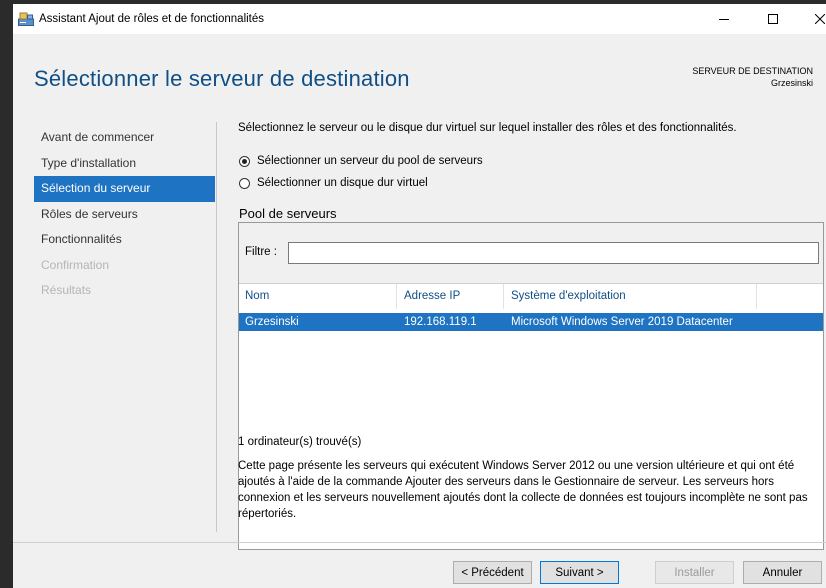 This screenshot has height=588, width=826. I want to click on radio-virtual-disk: Sélectionner un disque dur virtuel, so click(333, 183).